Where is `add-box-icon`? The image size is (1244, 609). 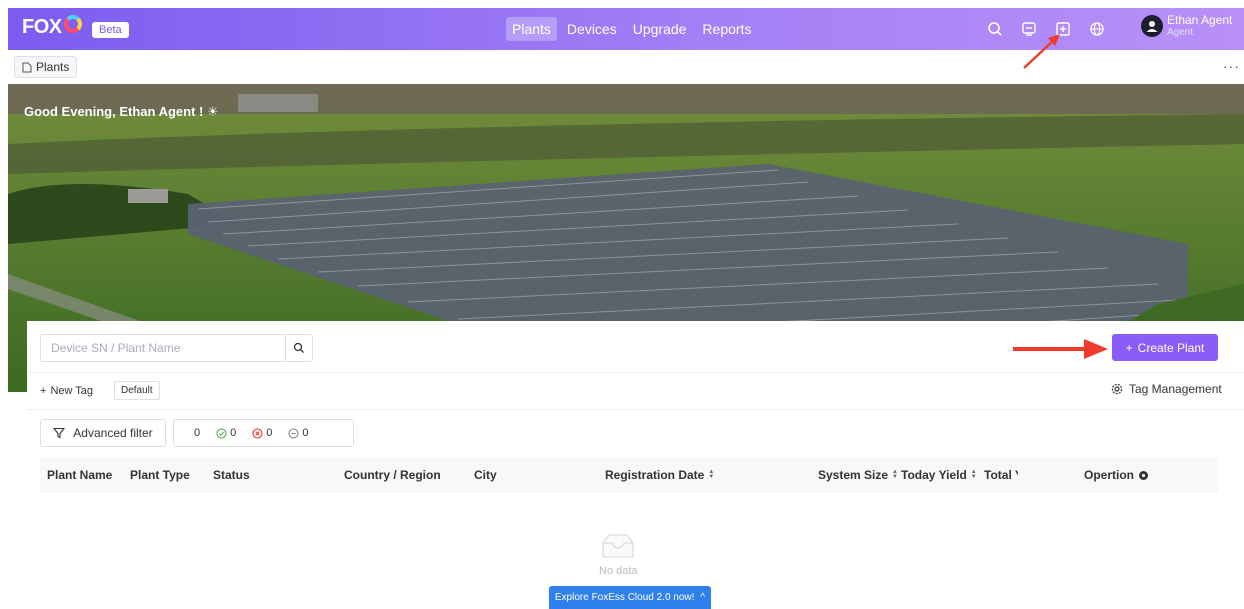
add-box-icon is located at coordinates (1063, 29).